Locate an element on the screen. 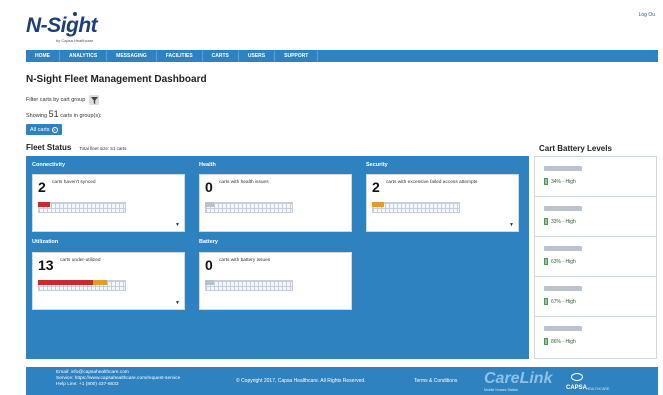 The height and width of the screenshot is (395, 663). health-card: 0 carts with health issues is located at coordinates (275, 203).